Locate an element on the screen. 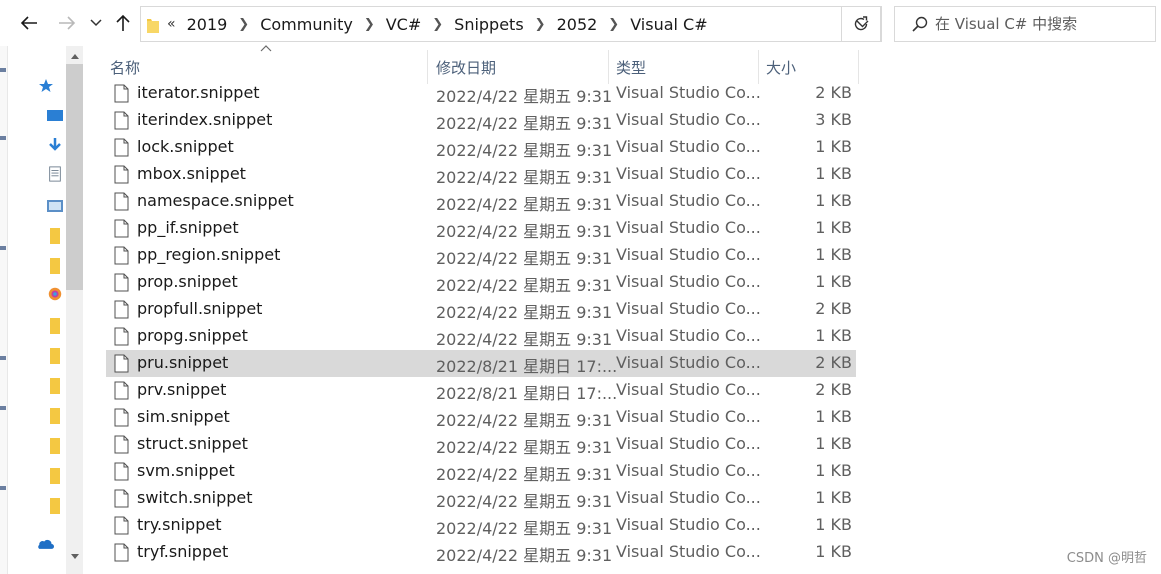  pin-star-icon is located at coordinates (47, 86).